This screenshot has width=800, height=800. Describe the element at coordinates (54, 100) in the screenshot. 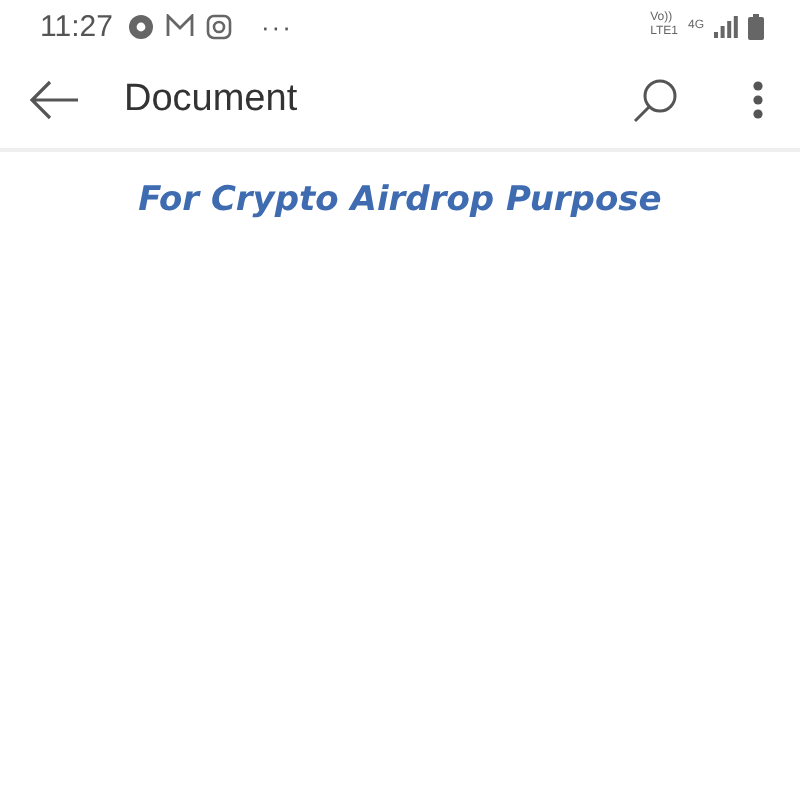

I see `back-button` at that location.